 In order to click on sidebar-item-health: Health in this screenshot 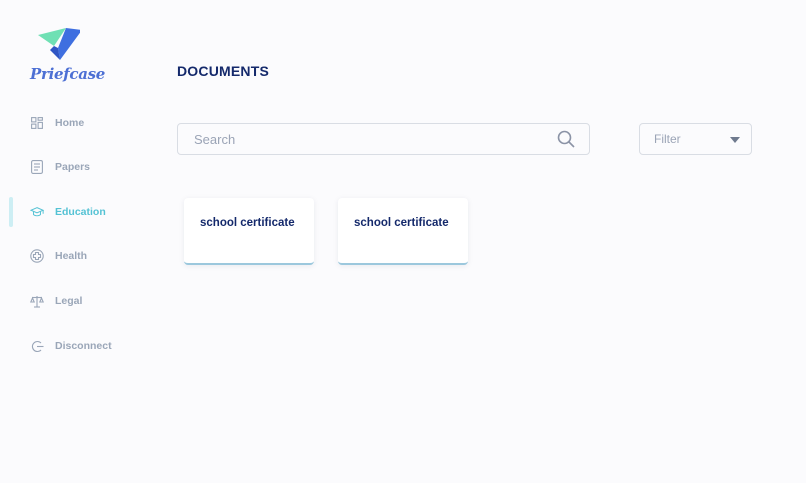, I will do `click(75, 256)`.